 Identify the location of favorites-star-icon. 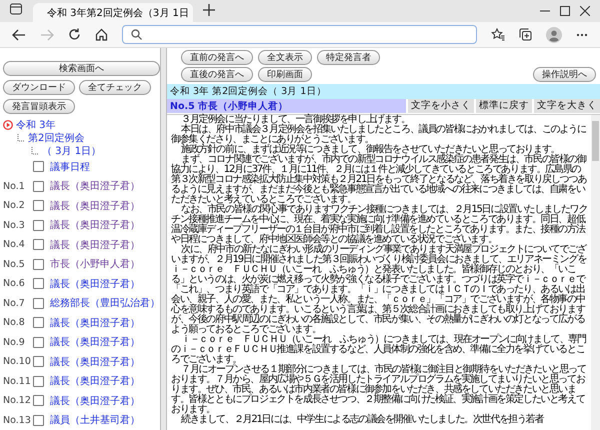
(498, 34).